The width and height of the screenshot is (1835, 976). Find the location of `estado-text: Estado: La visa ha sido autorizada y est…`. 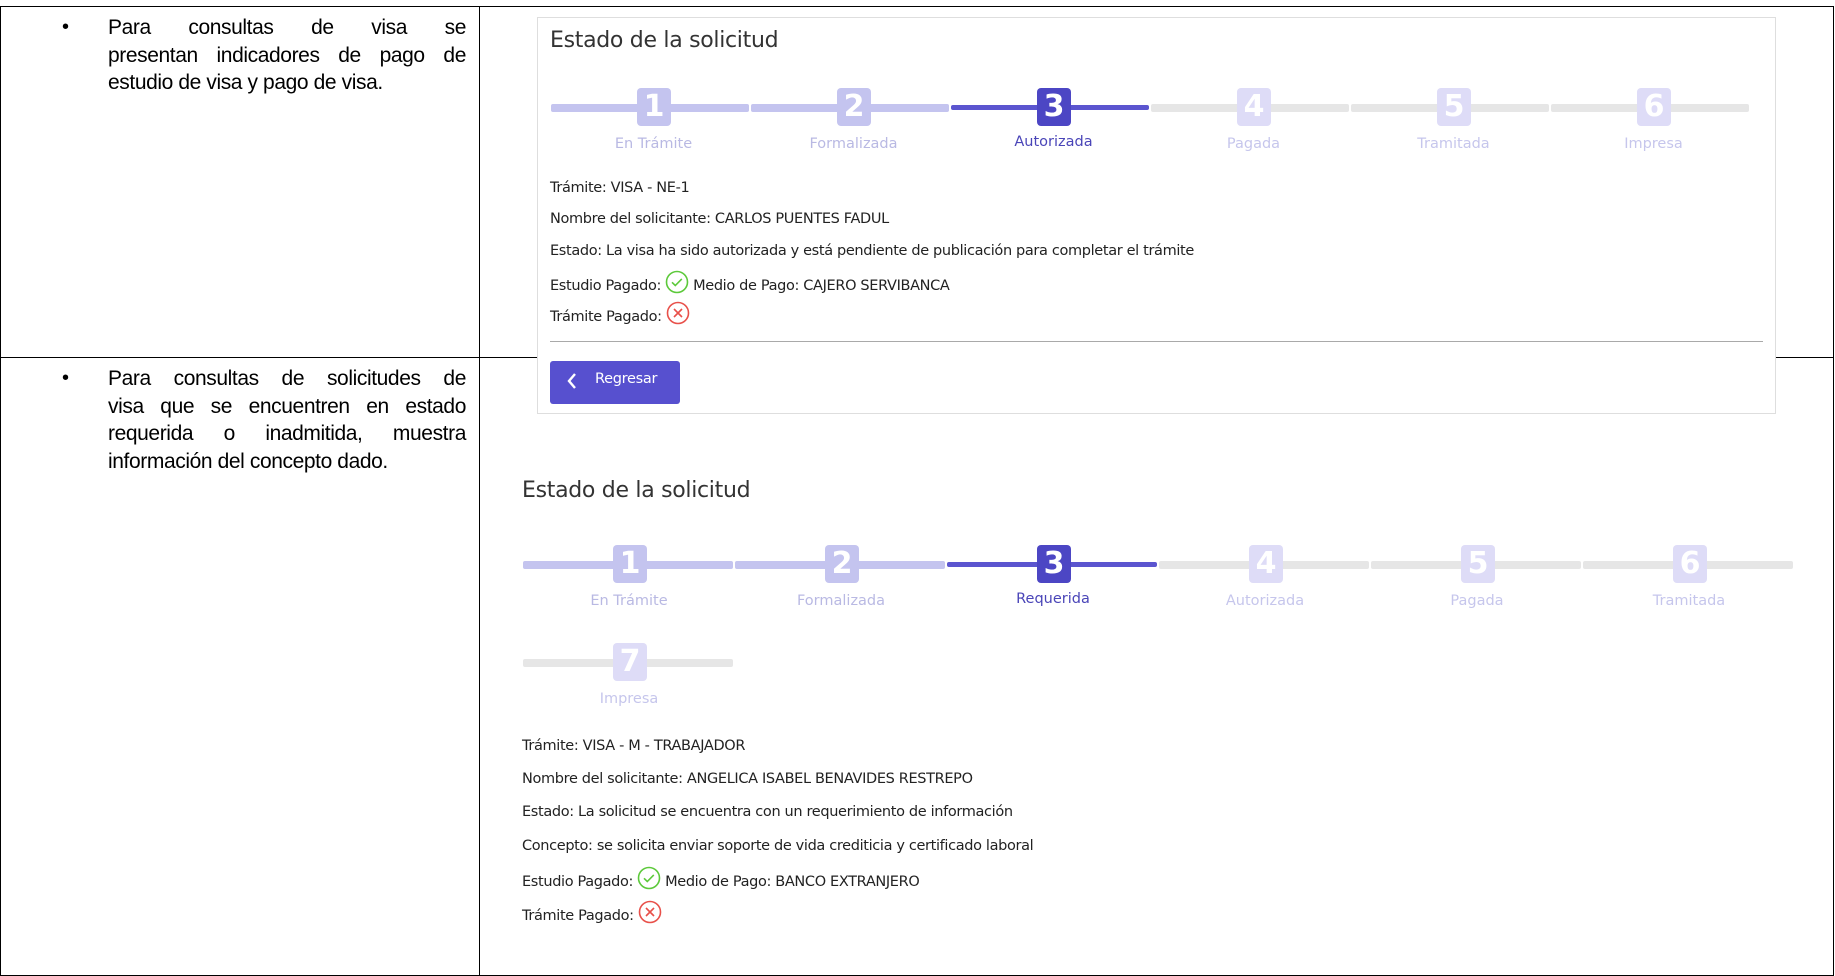

estado-text: Estado: La visa ha sido autorizada y est… is located at coordinates (872, 251).